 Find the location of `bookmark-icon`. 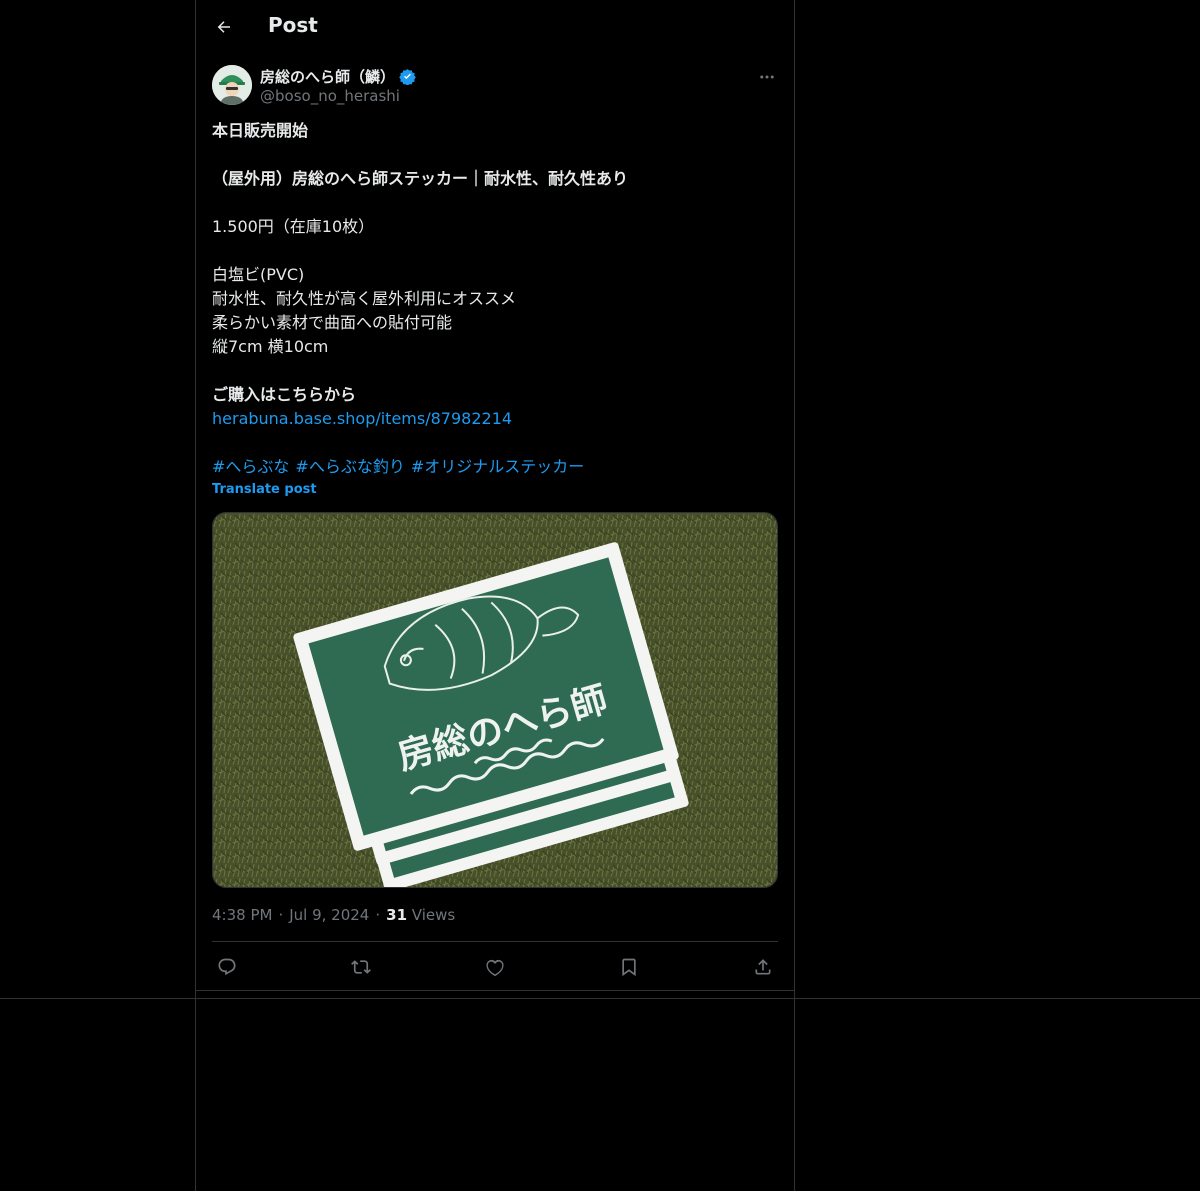

bookmark-icon is located at coordinates (629, 967).